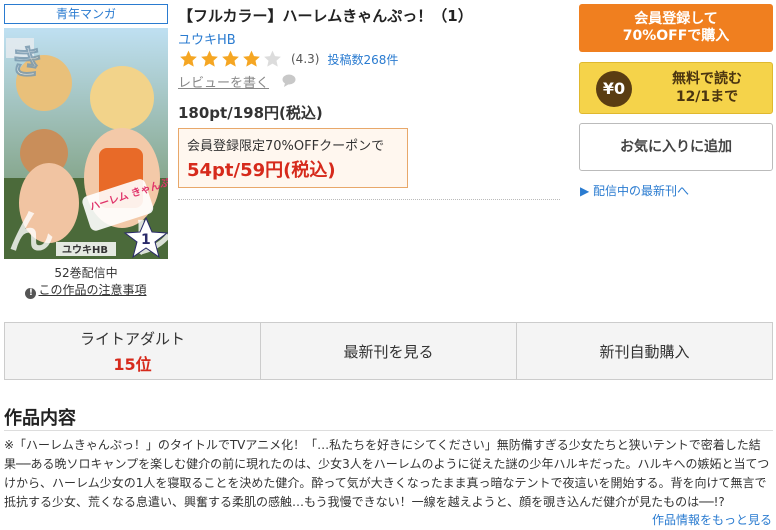 The width and height of the screenshot is (776, 530). I want to click on action-bar: ライトアダルト 15位 最新刊を見る 新刊自動購入, so click(388, 351).